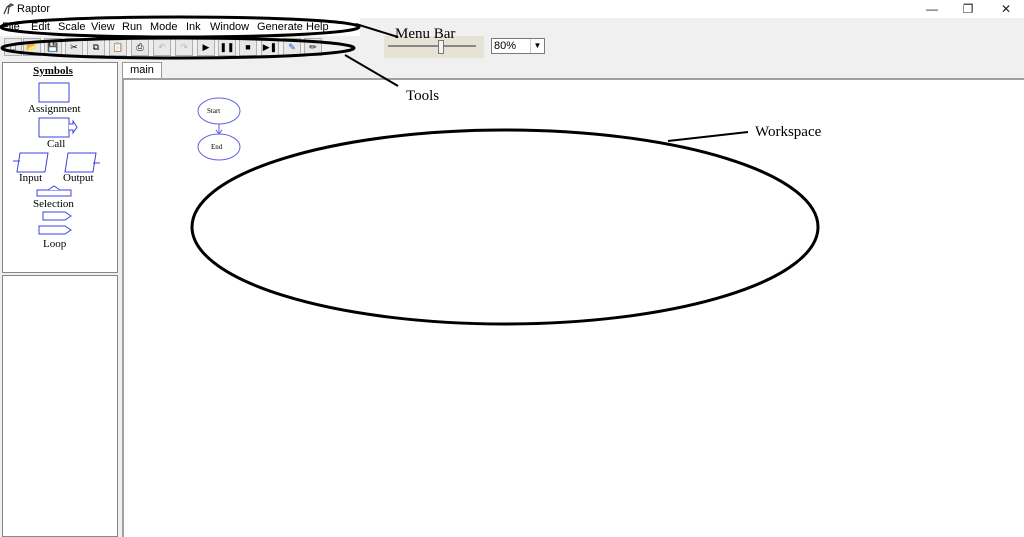 This screenshot has width=1024, height=537. I want to click on workspace-annotation: Workspace, so click(788, 132).